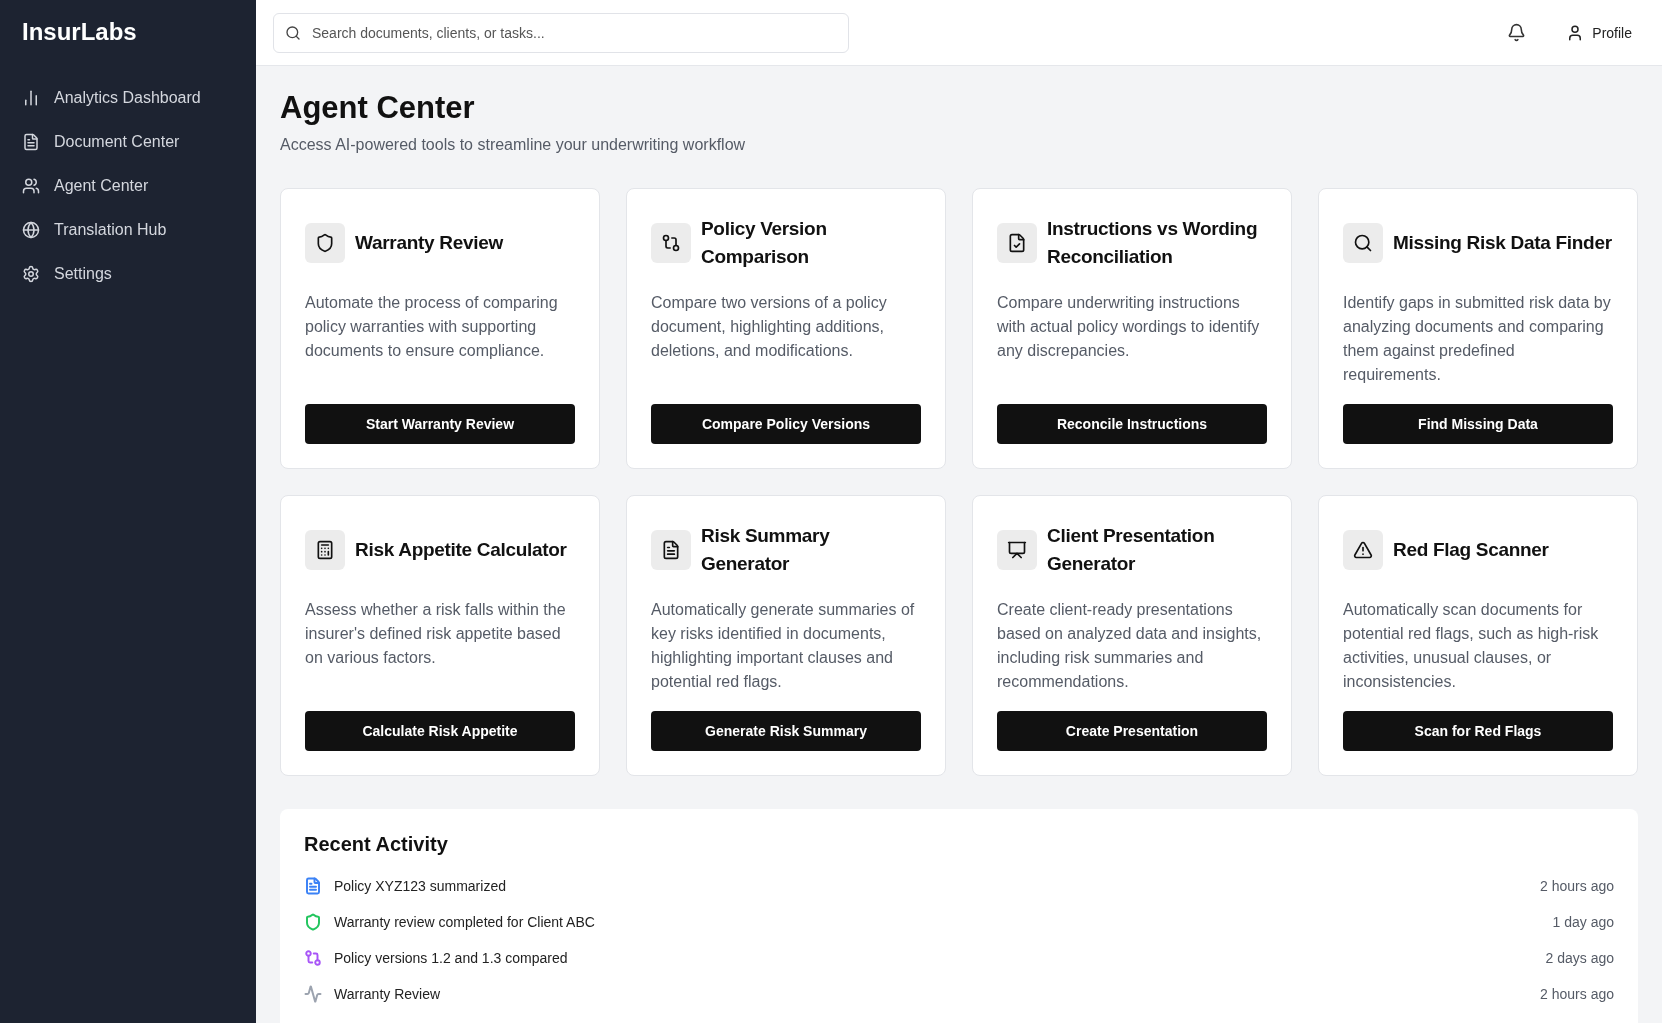  I want to click on action-button: Start Warranty Review, so click(440, 424).